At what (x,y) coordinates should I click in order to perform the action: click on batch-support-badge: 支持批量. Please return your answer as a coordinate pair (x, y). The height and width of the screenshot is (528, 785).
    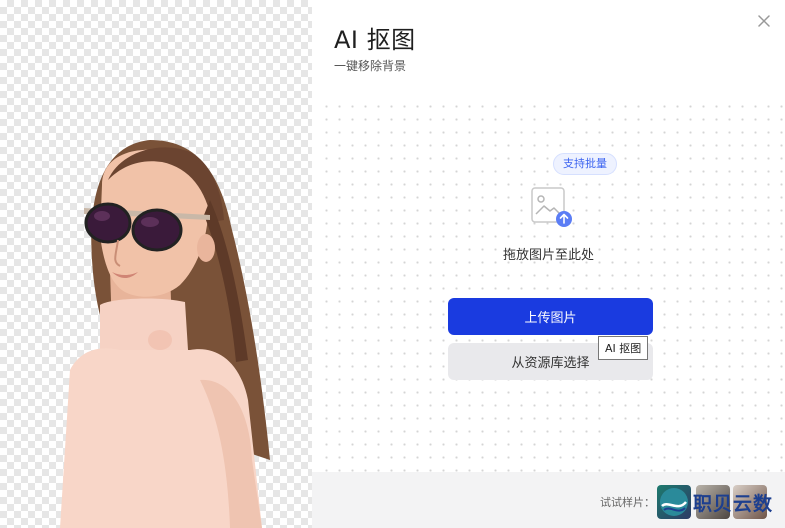
    Looking at the image, I should click on (585, 164).